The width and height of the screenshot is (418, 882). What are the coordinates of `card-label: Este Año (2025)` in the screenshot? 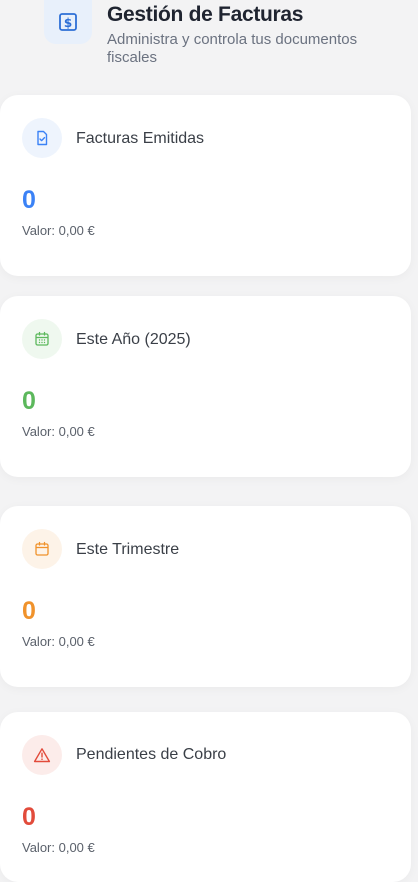 It's located at (133, 339).